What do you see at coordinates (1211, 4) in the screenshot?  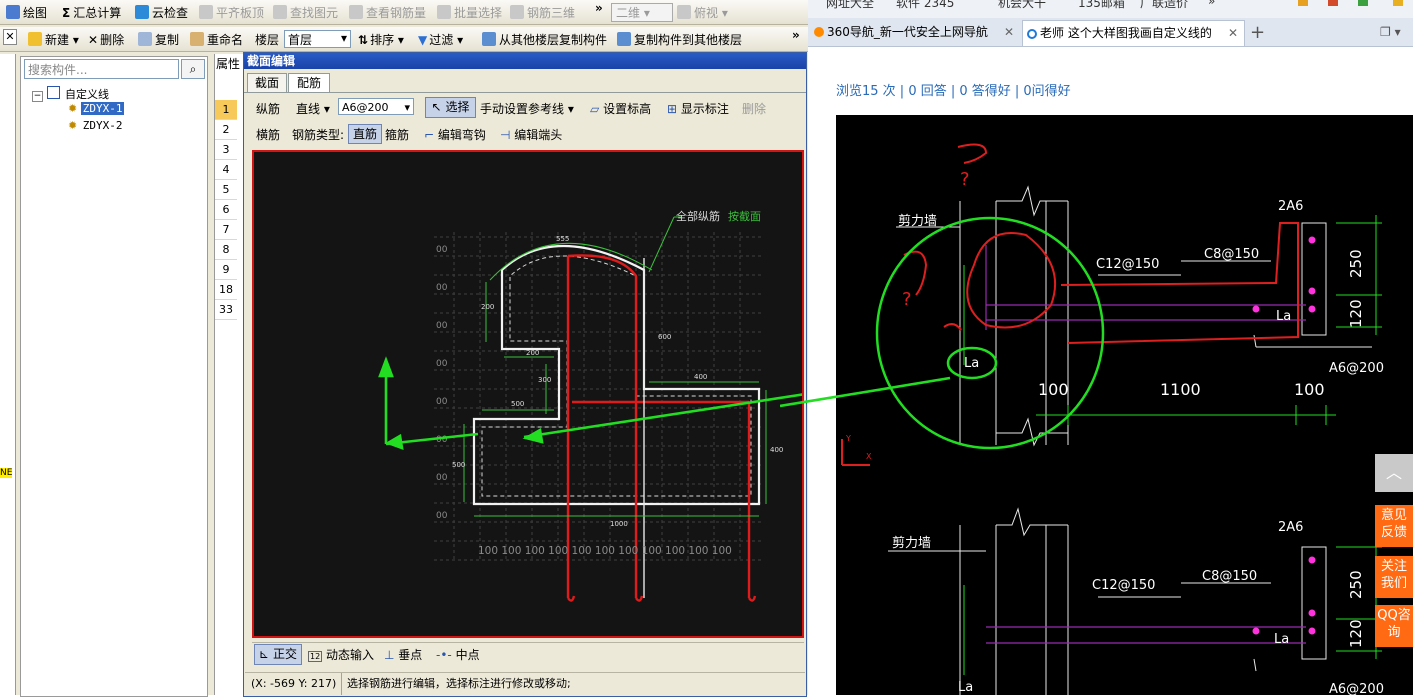 I see `bookmark-more: »` at bounding box center [1211, 4].